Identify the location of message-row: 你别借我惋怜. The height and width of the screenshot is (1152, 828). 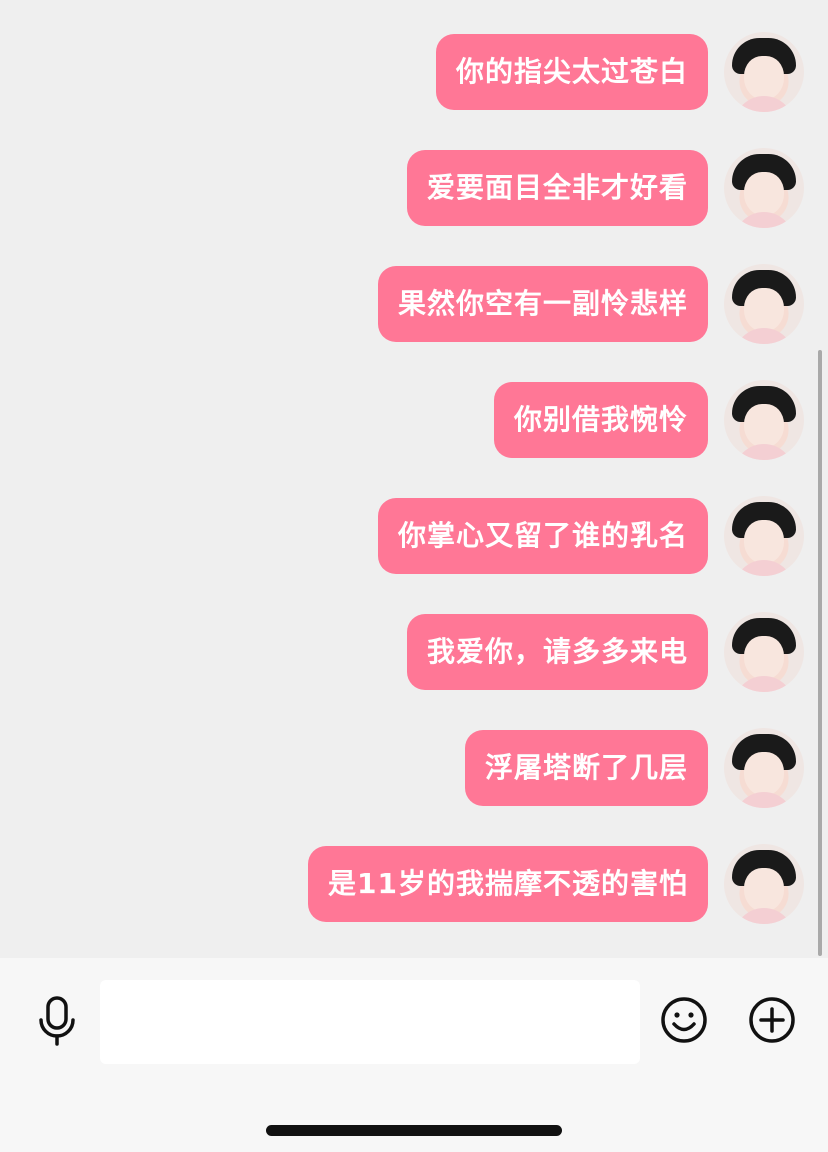
(648, 420).